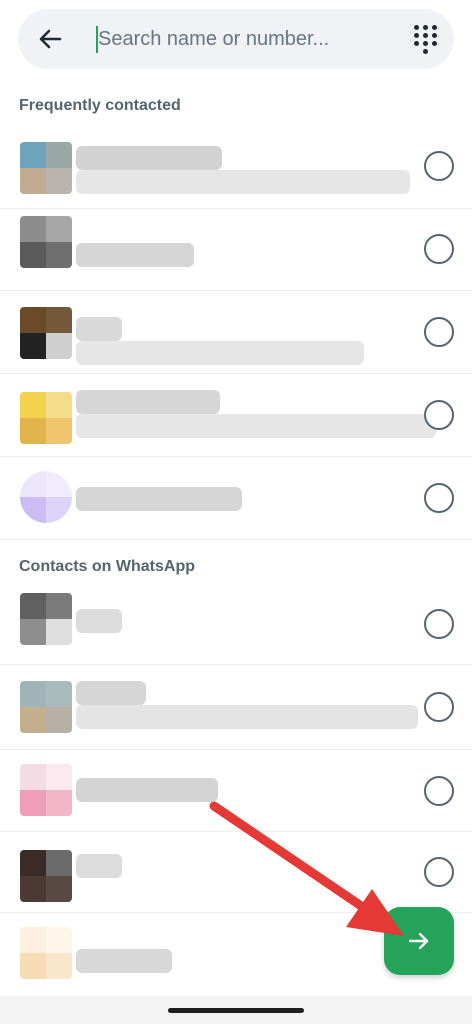 This screenshot has width=472, height=1024. I want to click on system-nav-bar, so click(236, 1010).